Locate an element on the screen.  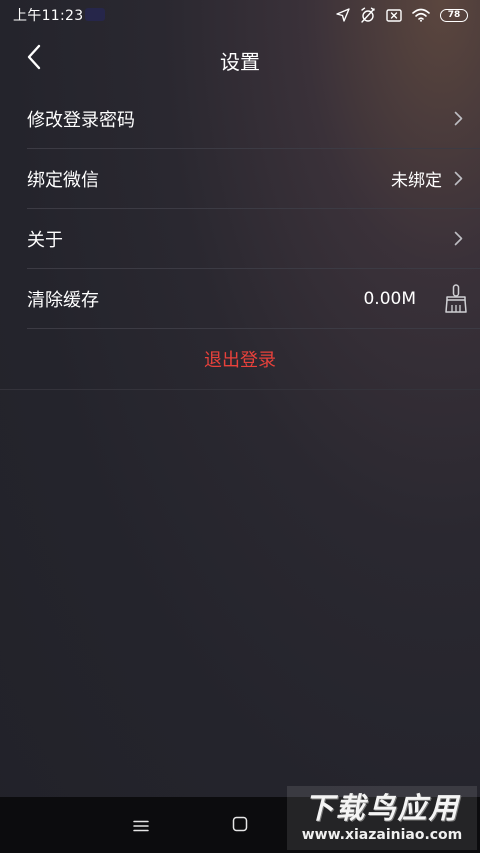
battery-level: 78 is located at coordinates (454, 14).